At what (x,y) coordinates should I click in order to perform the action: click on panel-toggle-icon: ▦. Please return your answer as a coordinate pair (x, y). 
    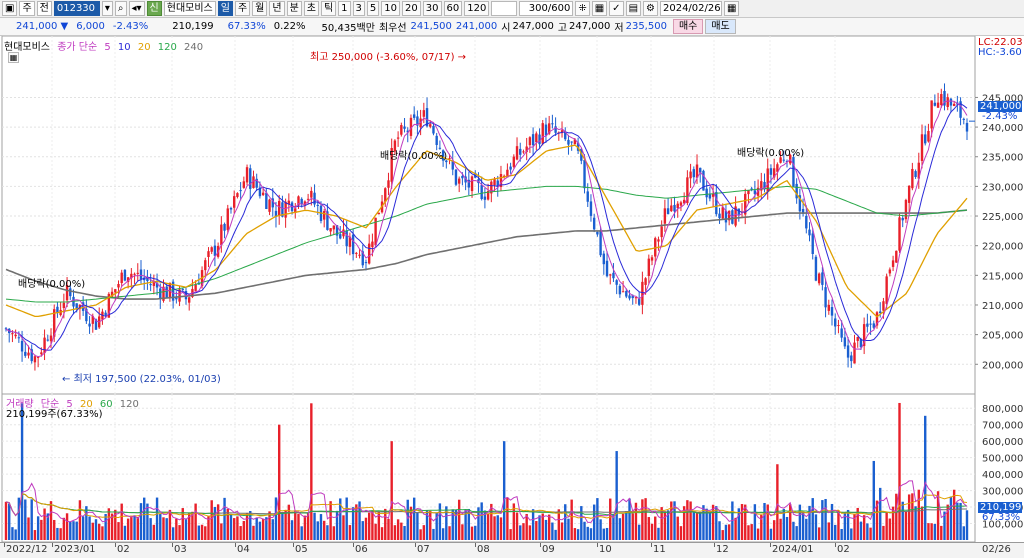
    Looking at the image, I should click on (13, 57).